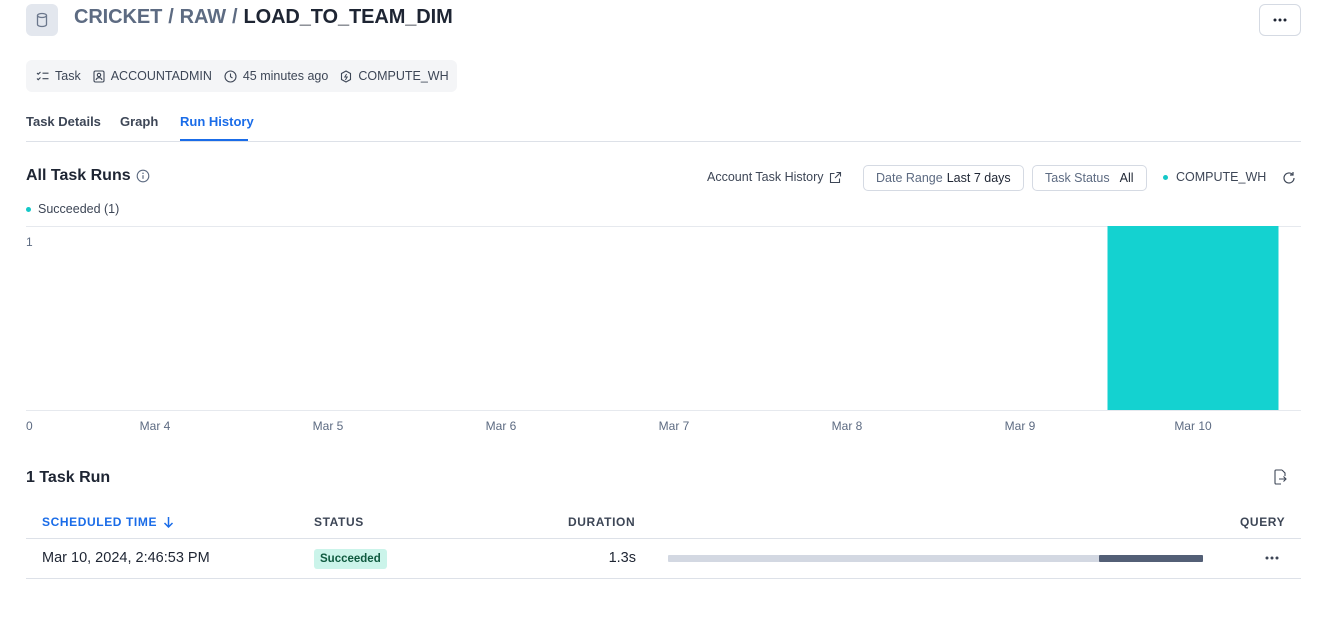  I want to click on date-range-filter: Date Range Last 7 days, so click(943, 178).